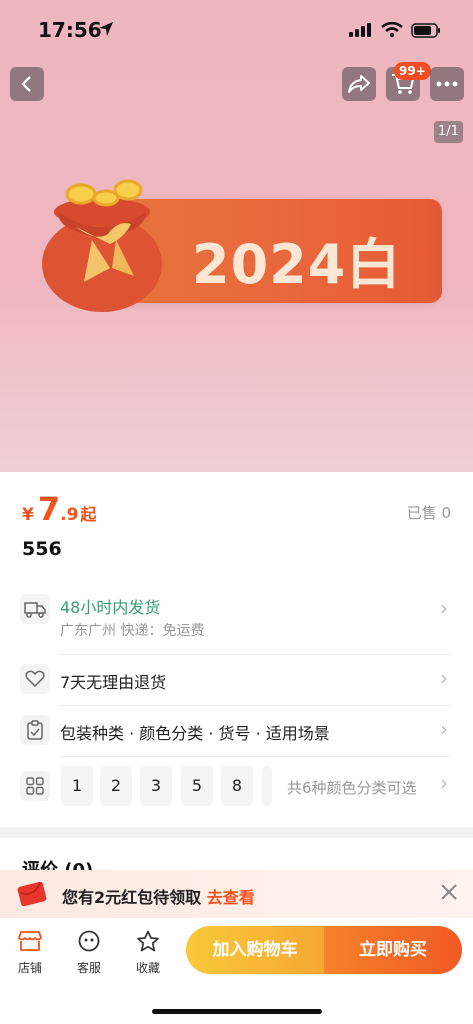  Describe the element at coordinates (197, 786) in the screenshot. I see `option-chip: 5` at that location.